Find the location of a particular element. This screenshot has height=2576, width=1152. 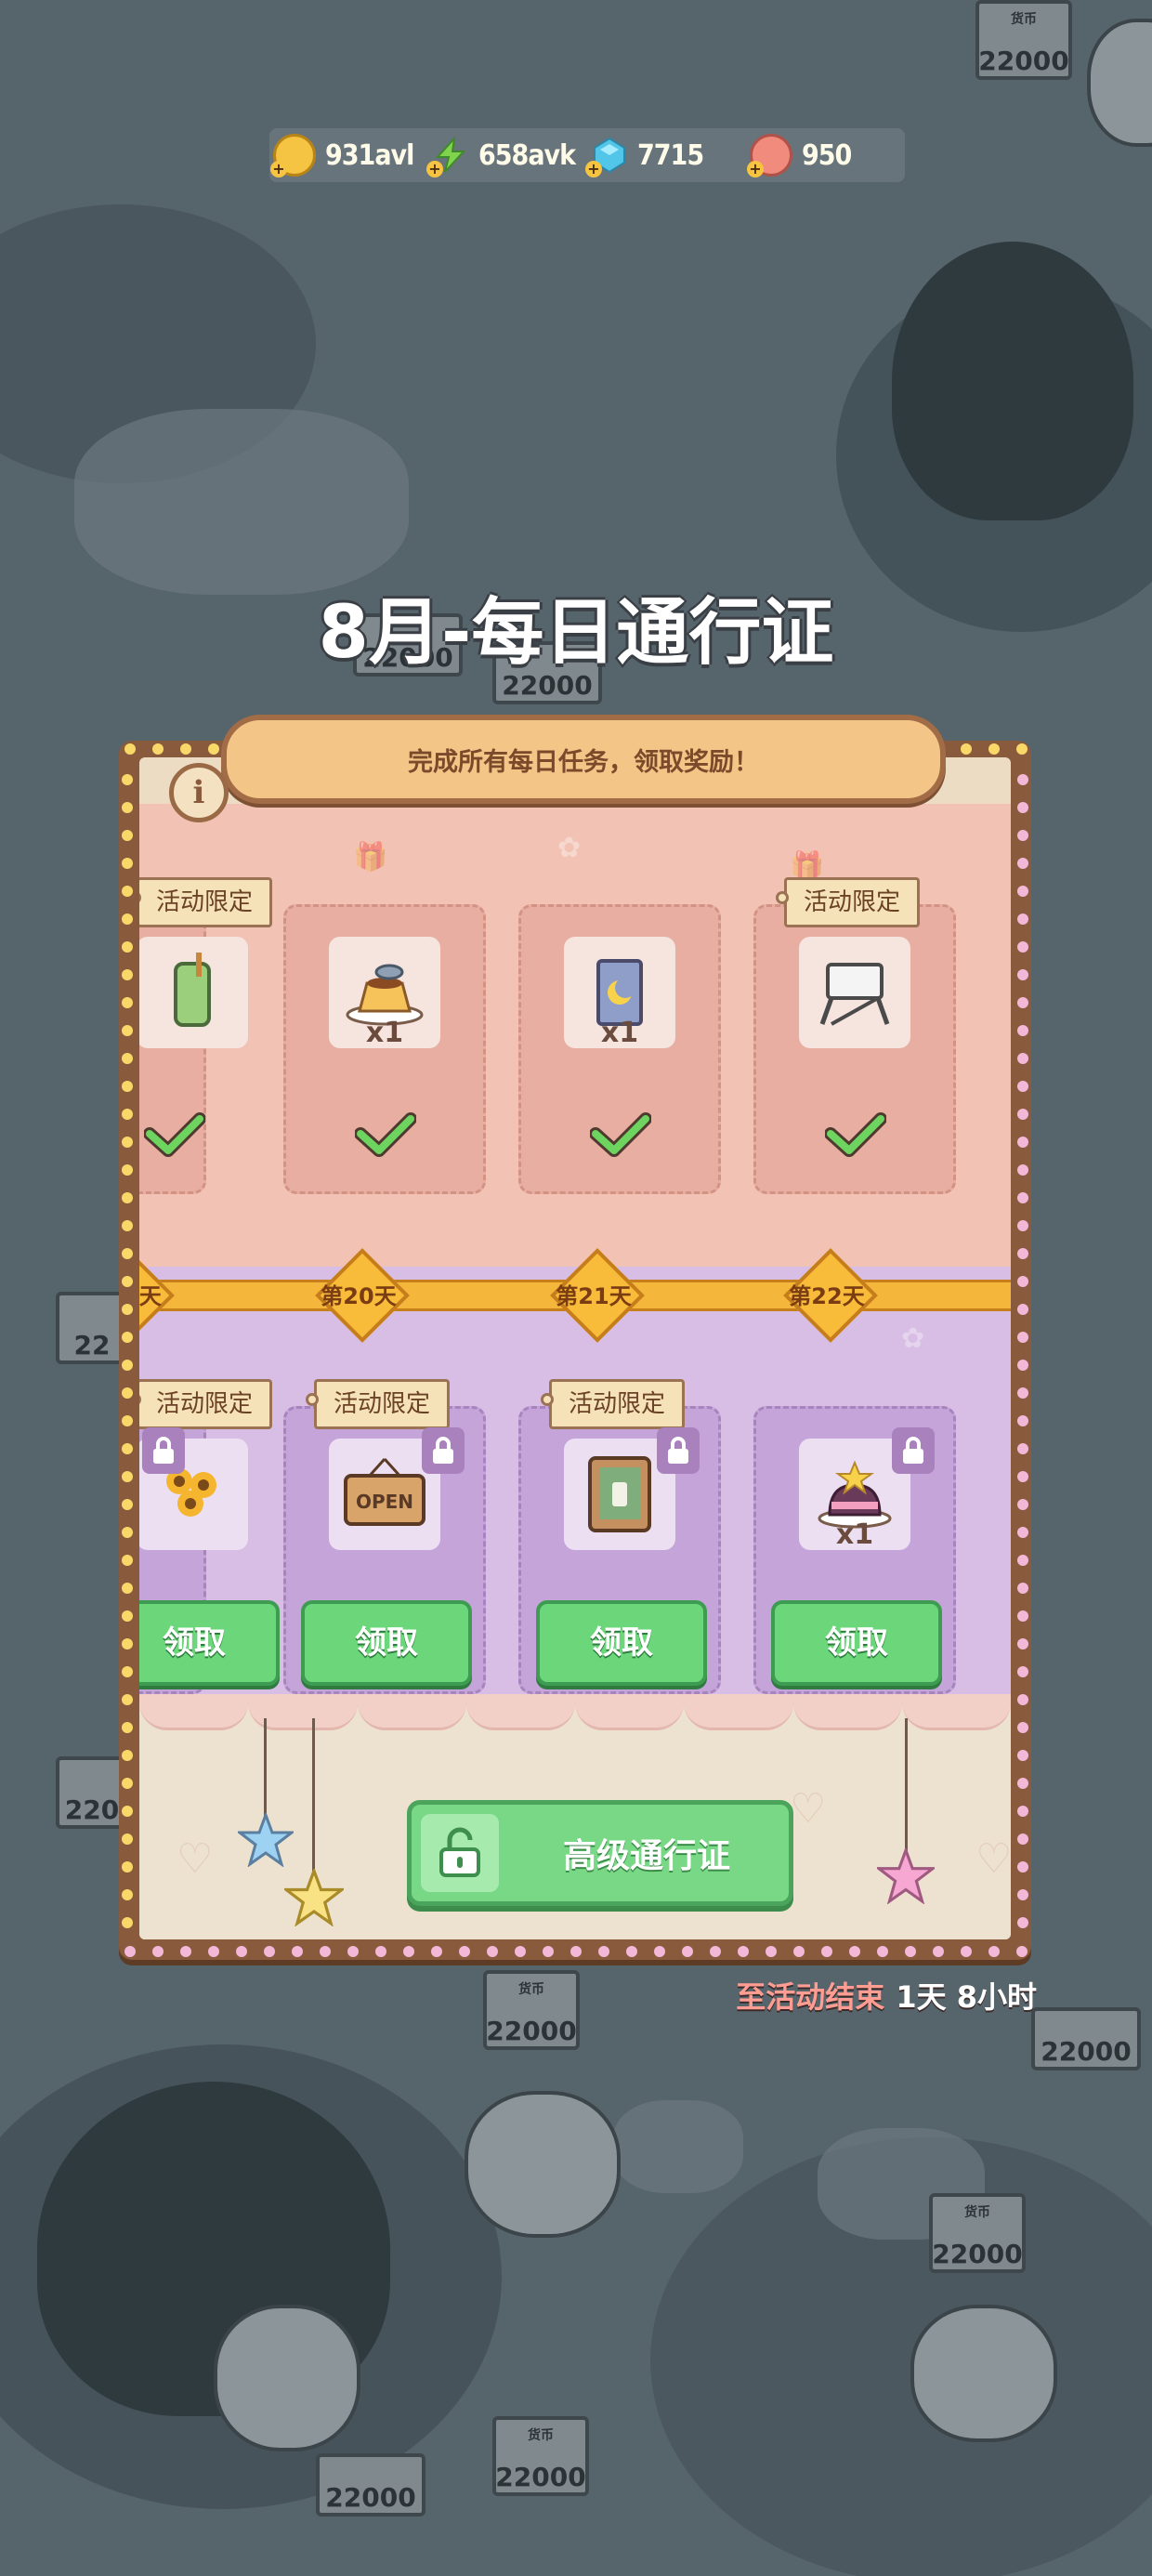

currency-coin: + 931avl is located at coordinates (348, 155).